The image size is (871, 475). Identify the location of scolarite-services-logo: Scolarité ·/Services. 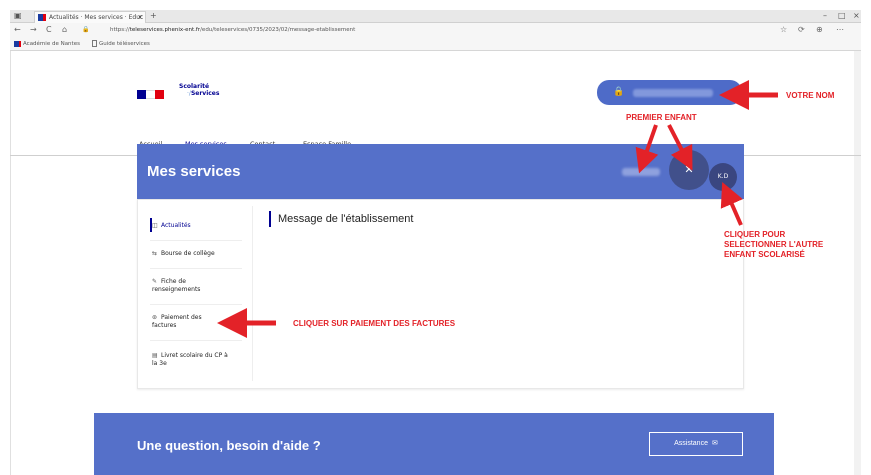
(199, 90).